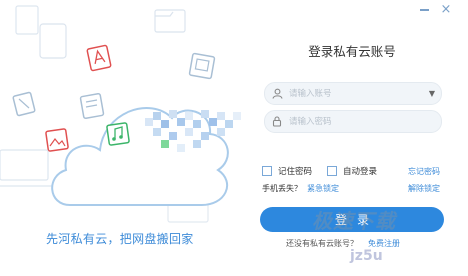  What do you see at coordinates (120, 239) in the screenshot?
I see `slogan-text: 先河私有云，把网盘搬回家` at bounding box center [120, 239].